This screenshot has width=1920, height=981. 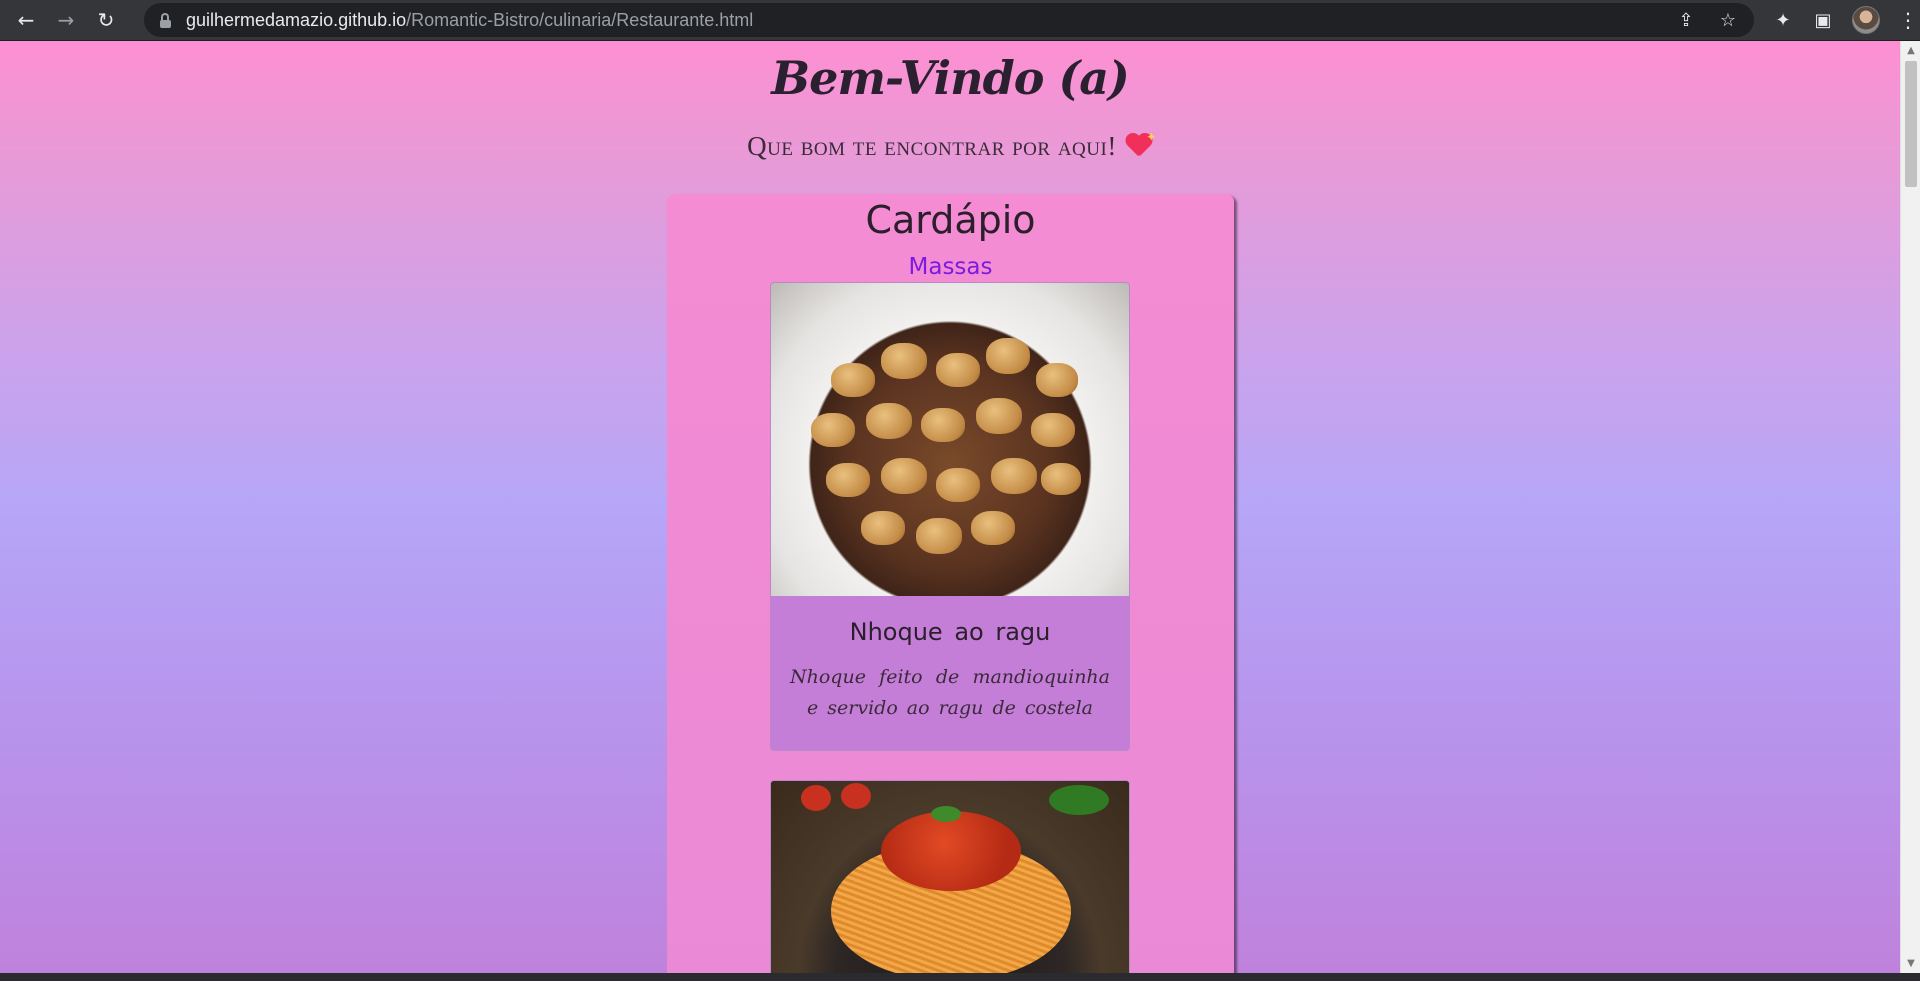 I want to click on extensions-icon: ✦, so click(x=1783, y=20).